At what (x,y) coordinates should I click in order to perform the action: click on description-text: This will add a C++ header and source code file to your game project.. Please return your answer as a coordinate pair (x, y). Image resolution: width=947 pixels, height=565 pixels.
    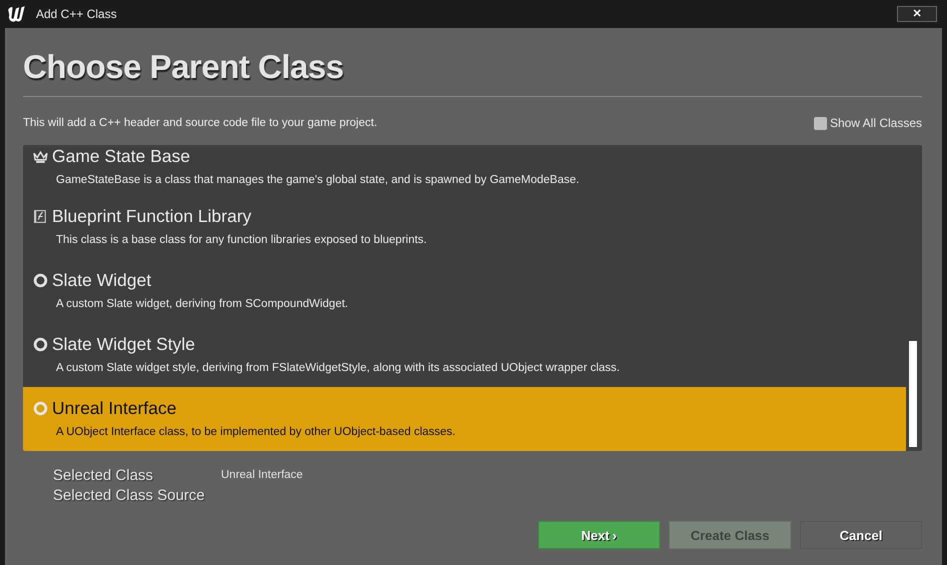
    Looking at the image, I should click on (200, 123).